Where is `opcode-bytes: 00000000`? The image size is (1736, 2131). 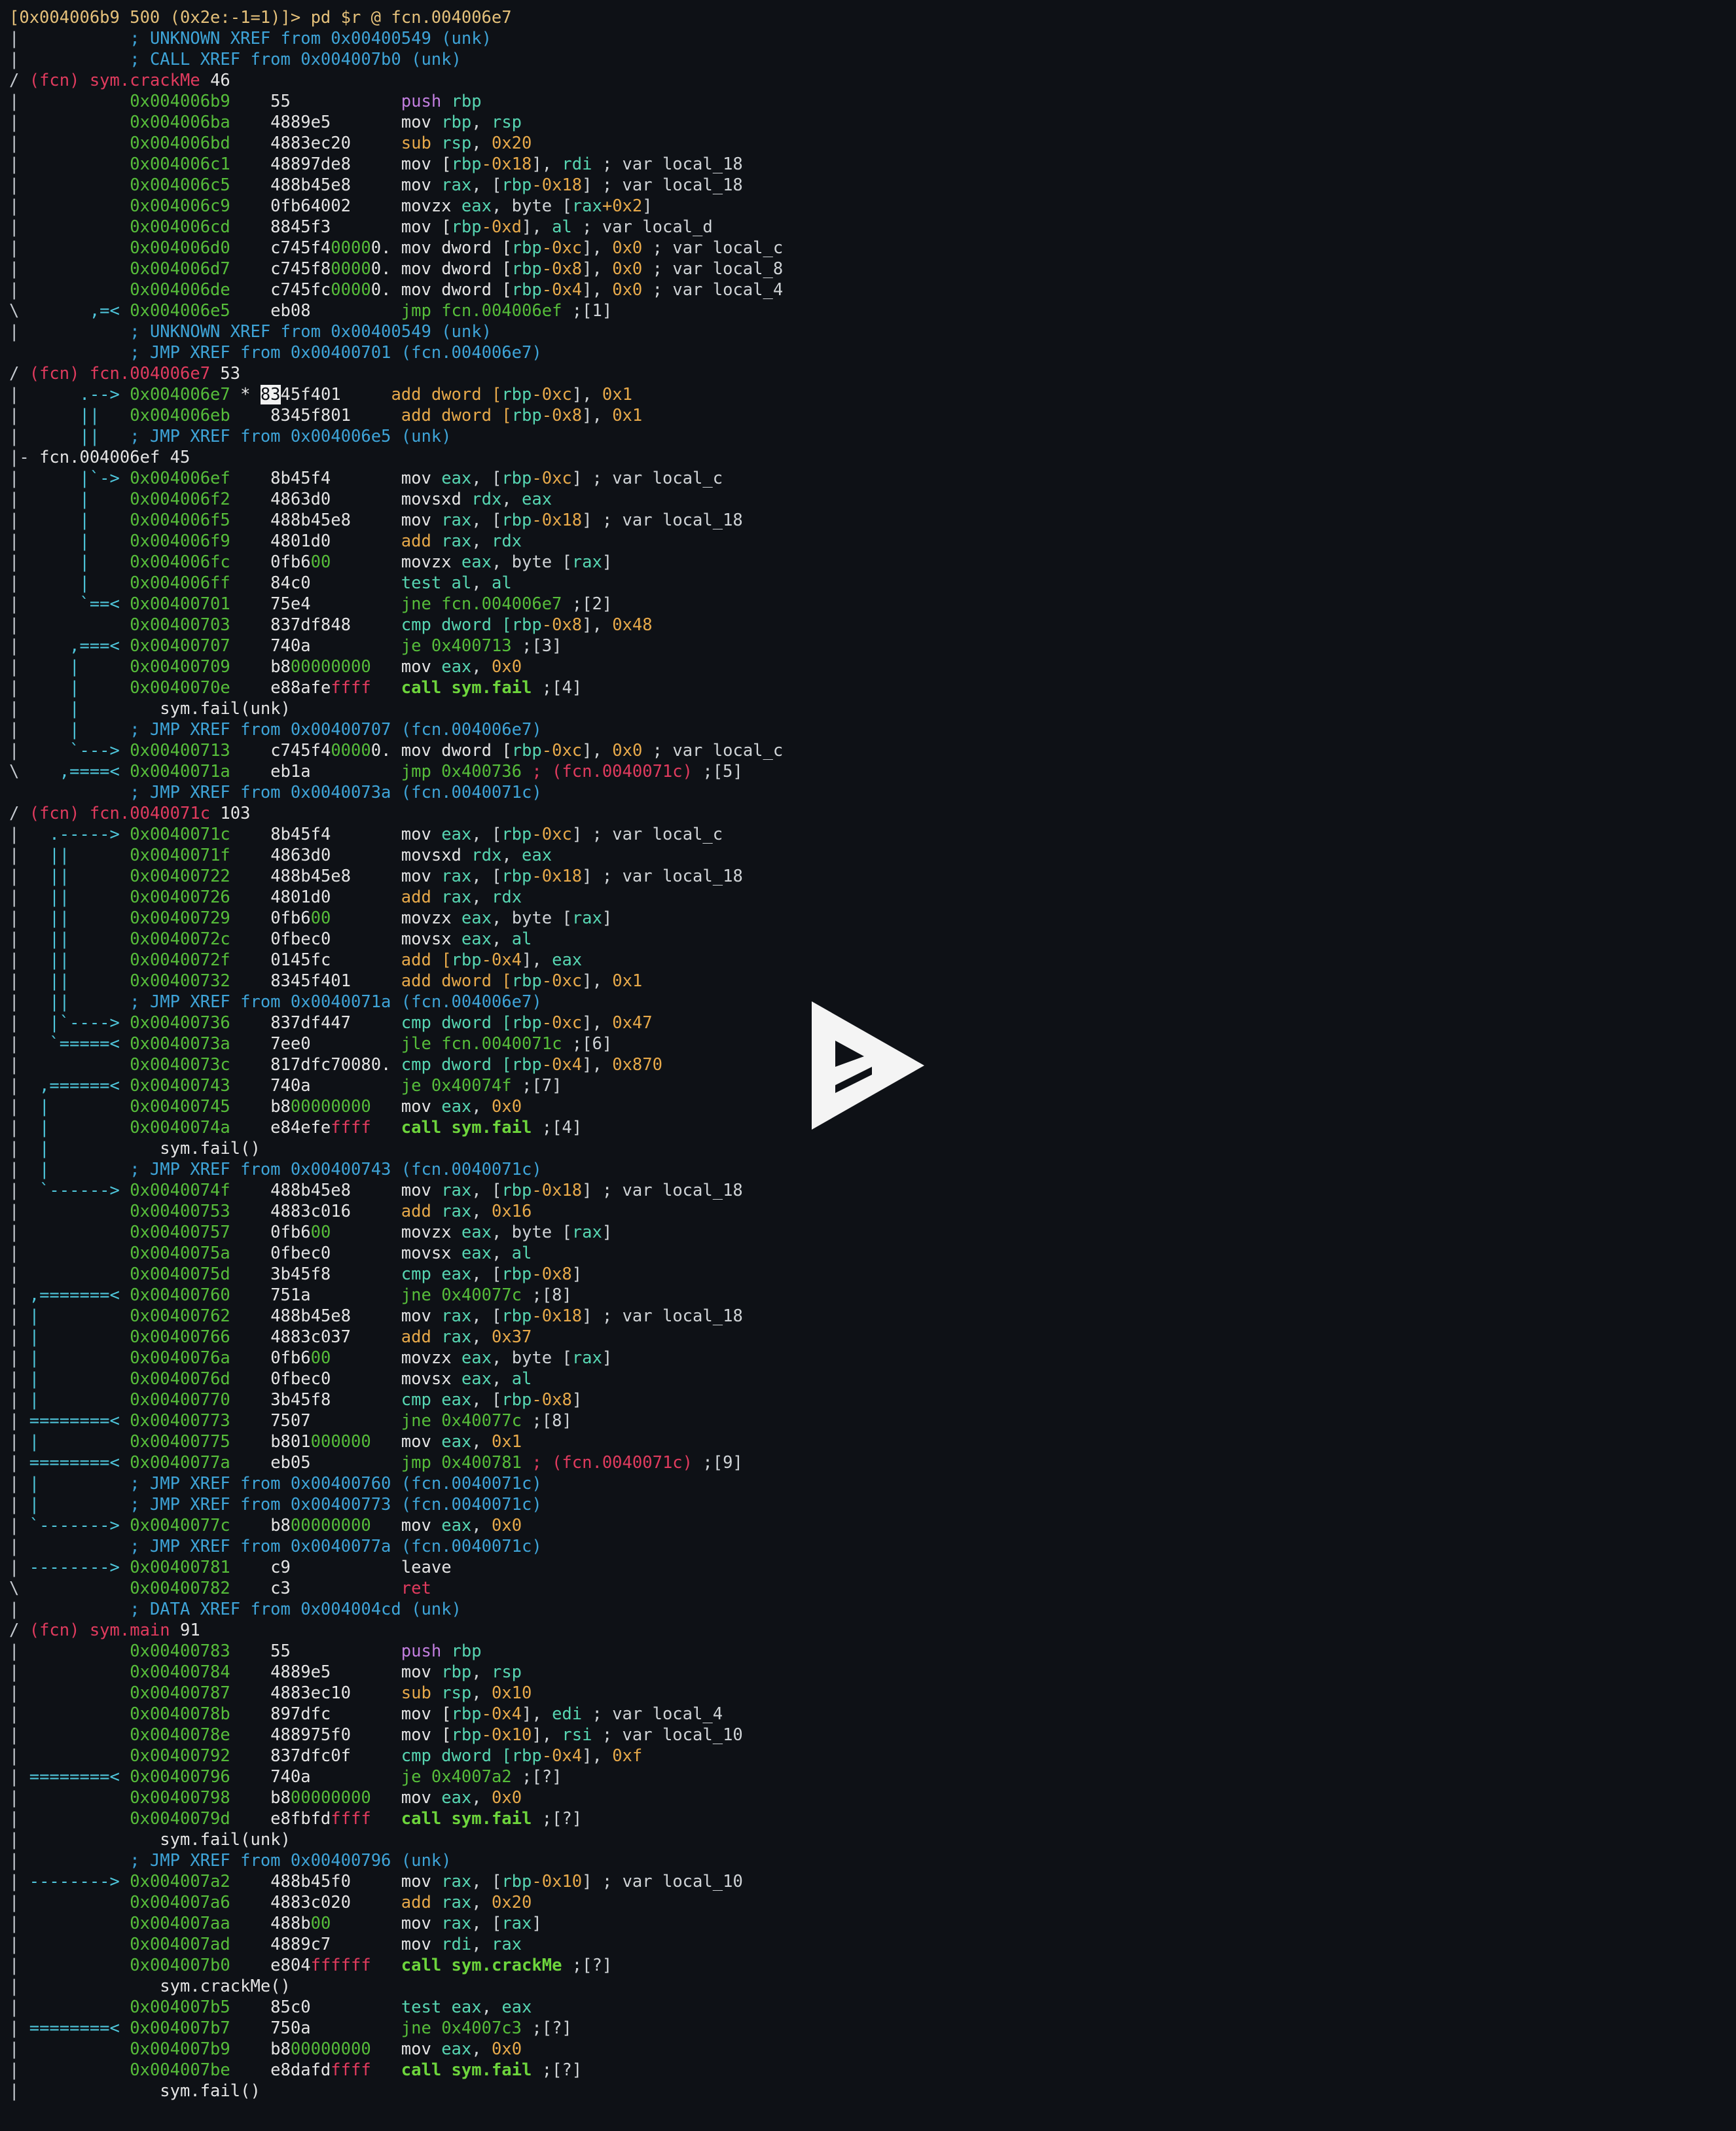 opcode-bytes: 00000000 is located at coordinates (331, 1526).